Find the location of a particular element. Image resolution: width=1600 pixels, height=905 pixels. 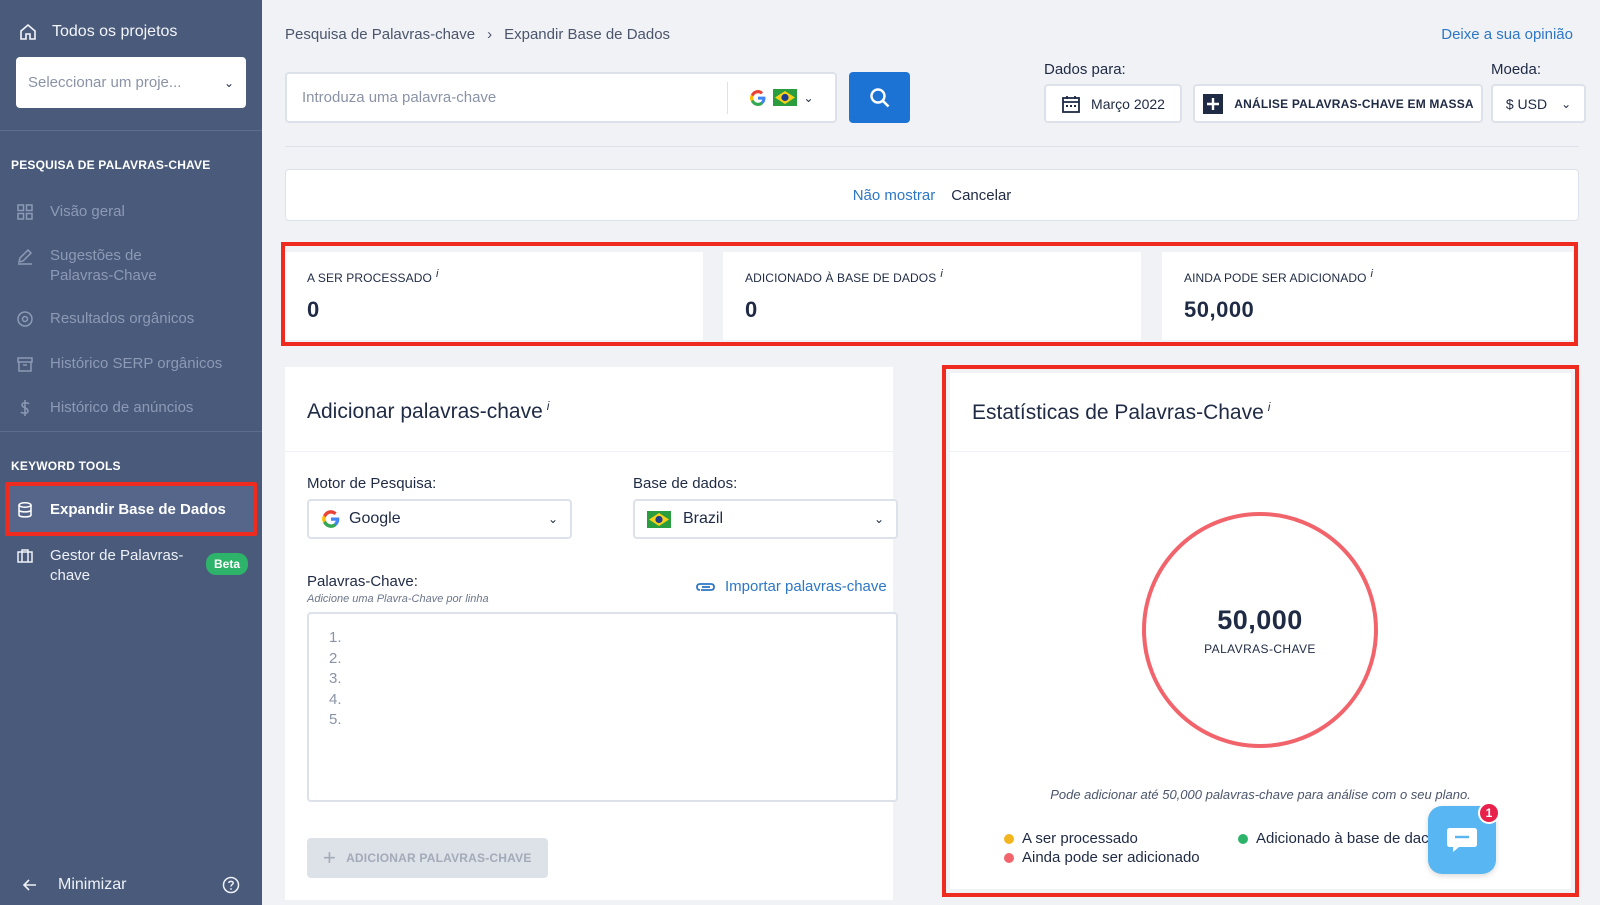

minimize-sidebar: Minimizar is located at coordinates (131, 885).